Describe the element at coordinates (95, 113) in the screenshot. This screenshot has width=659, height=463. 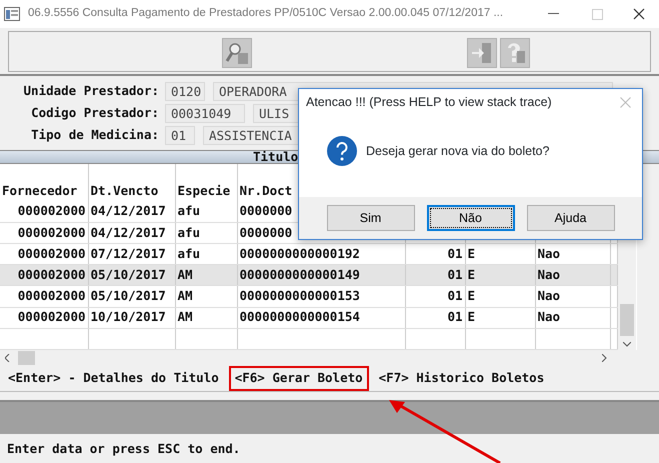
I see `field-label: Codigo Prestador:` at that location.